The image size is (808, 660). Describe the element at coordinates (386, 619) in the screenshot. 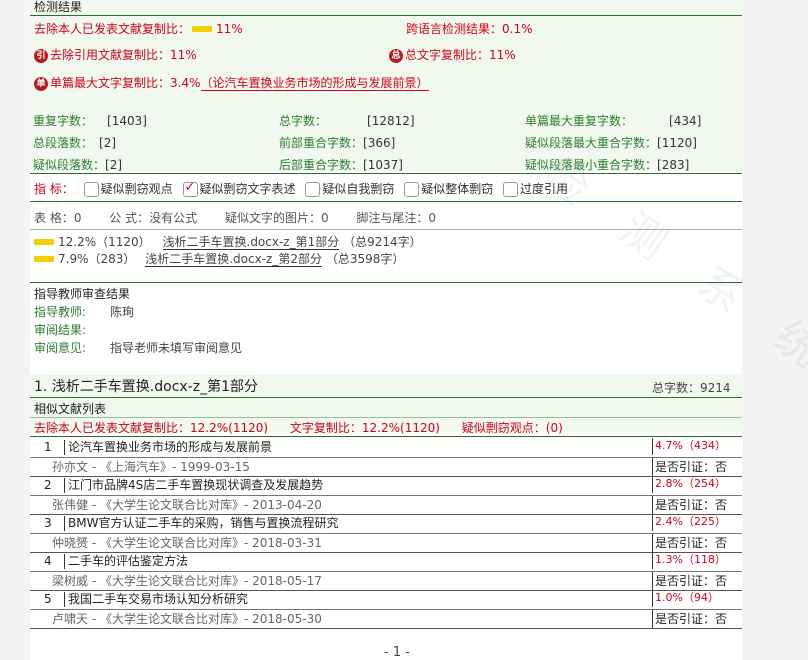

I see `reference-meta-row: 卢啸天 - 《大学生论文联合比对库》- 2018-05-30 是否引证：否` at that location.